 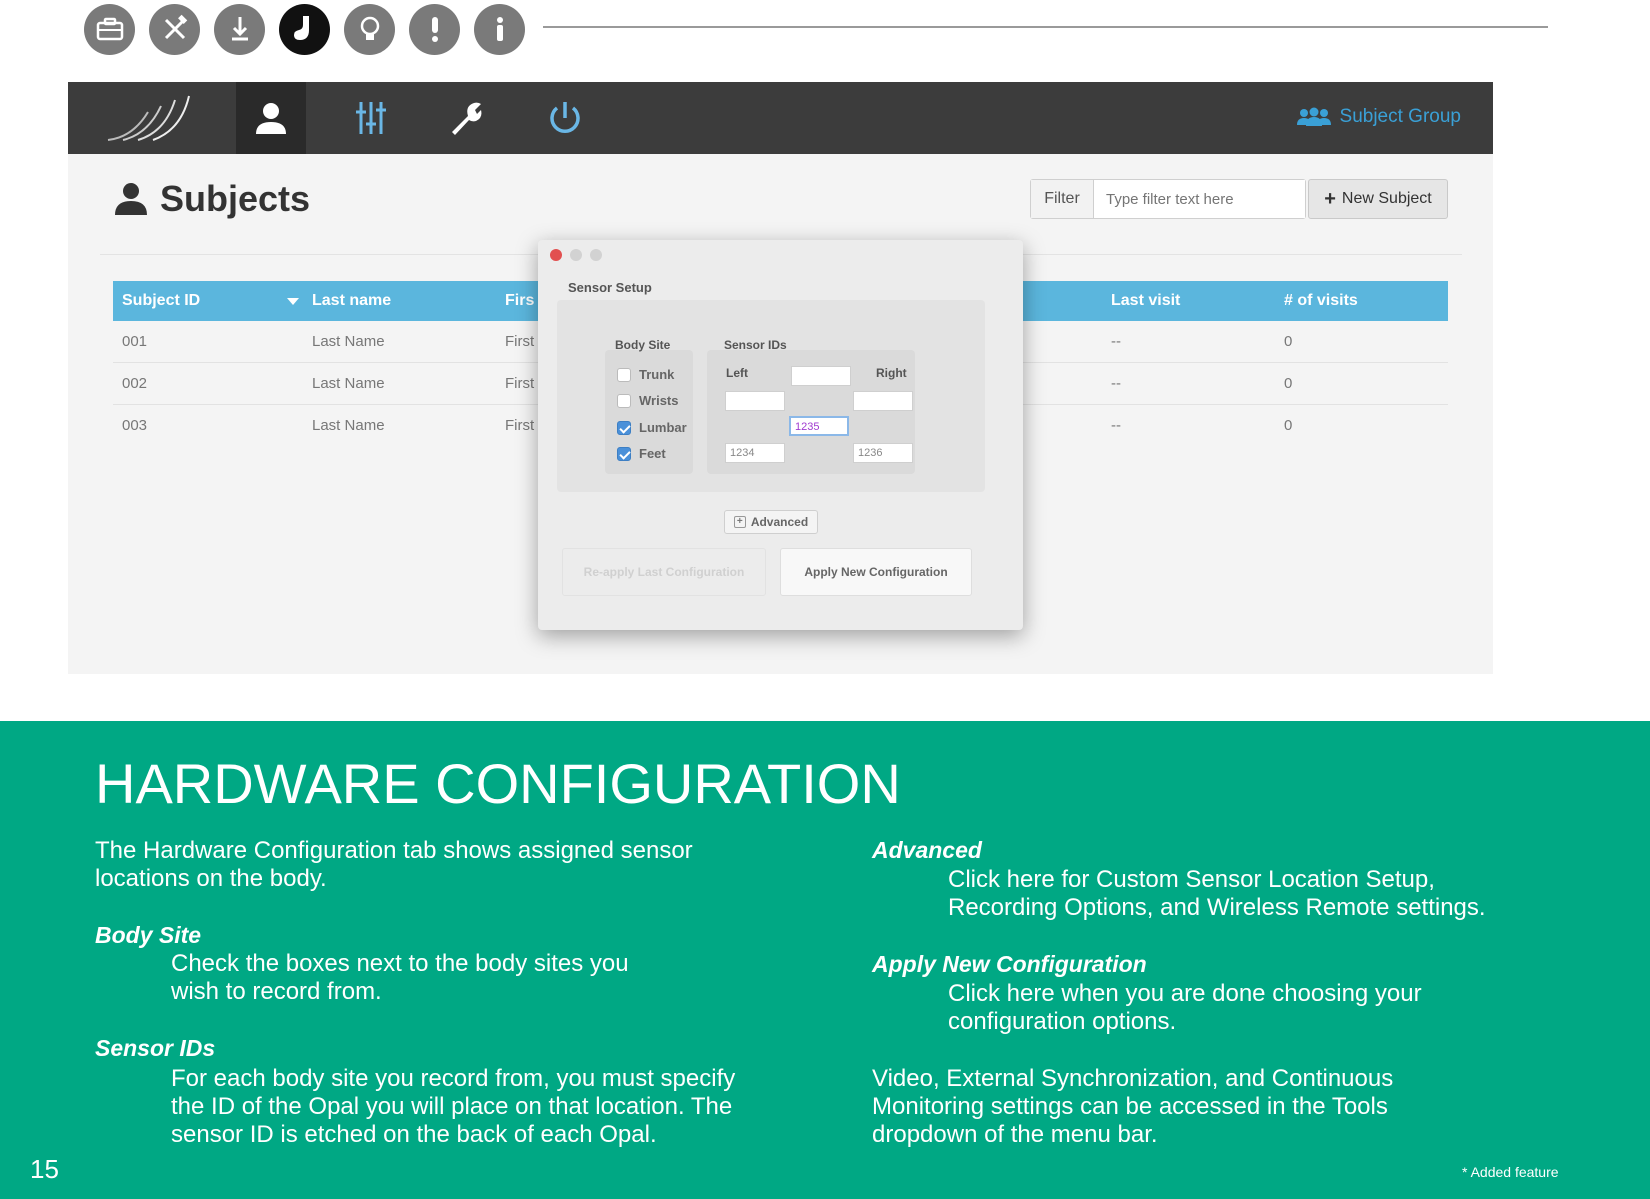 I want to click on download-icon, so click(x=239, y=29).